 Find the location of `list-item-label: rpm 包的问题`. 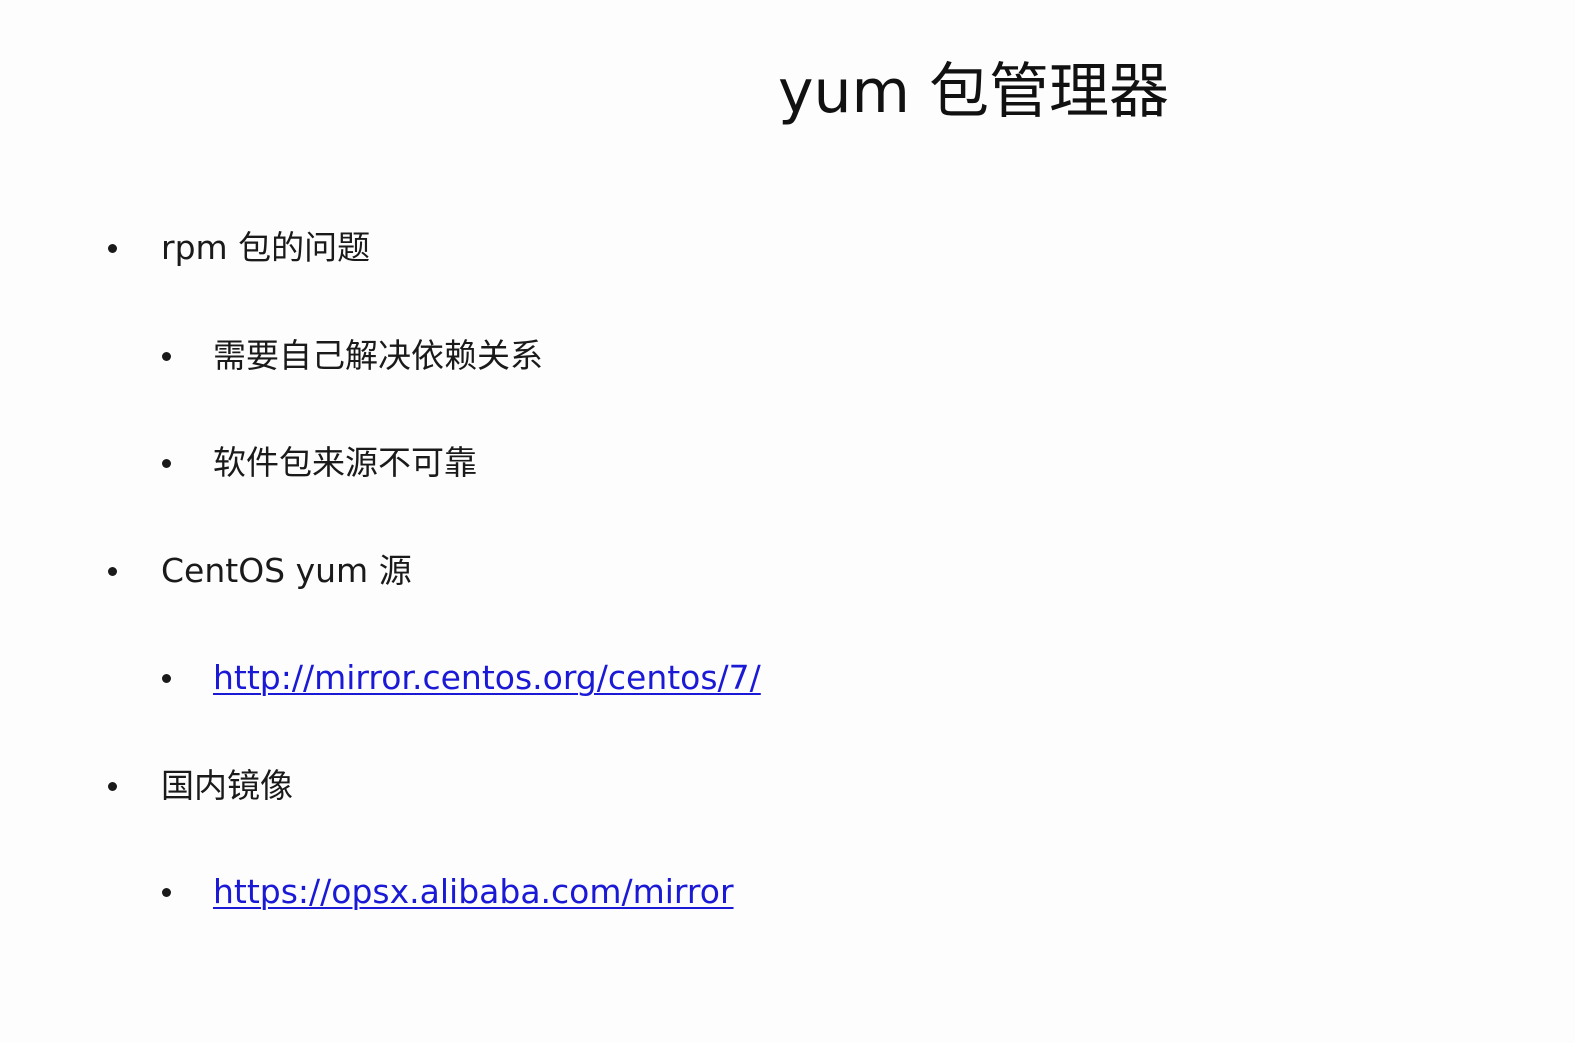

list-item-label: rpm 包的问题 is located at coordinates (266, 247).